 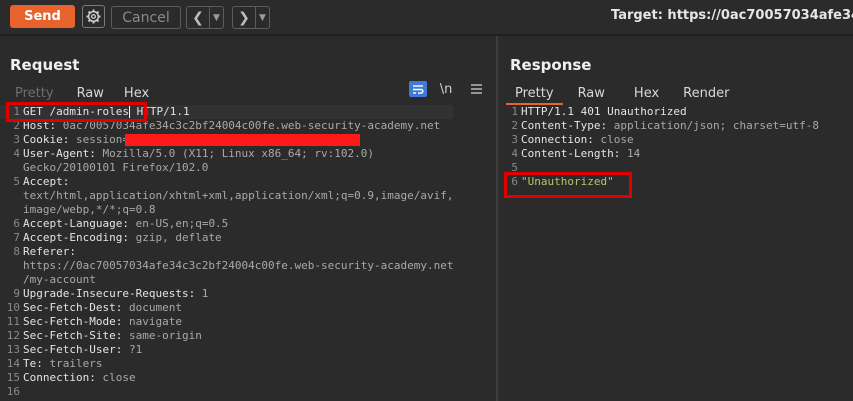 I want to click on response-tab-raw: Raw, so click(x=591, y=93).